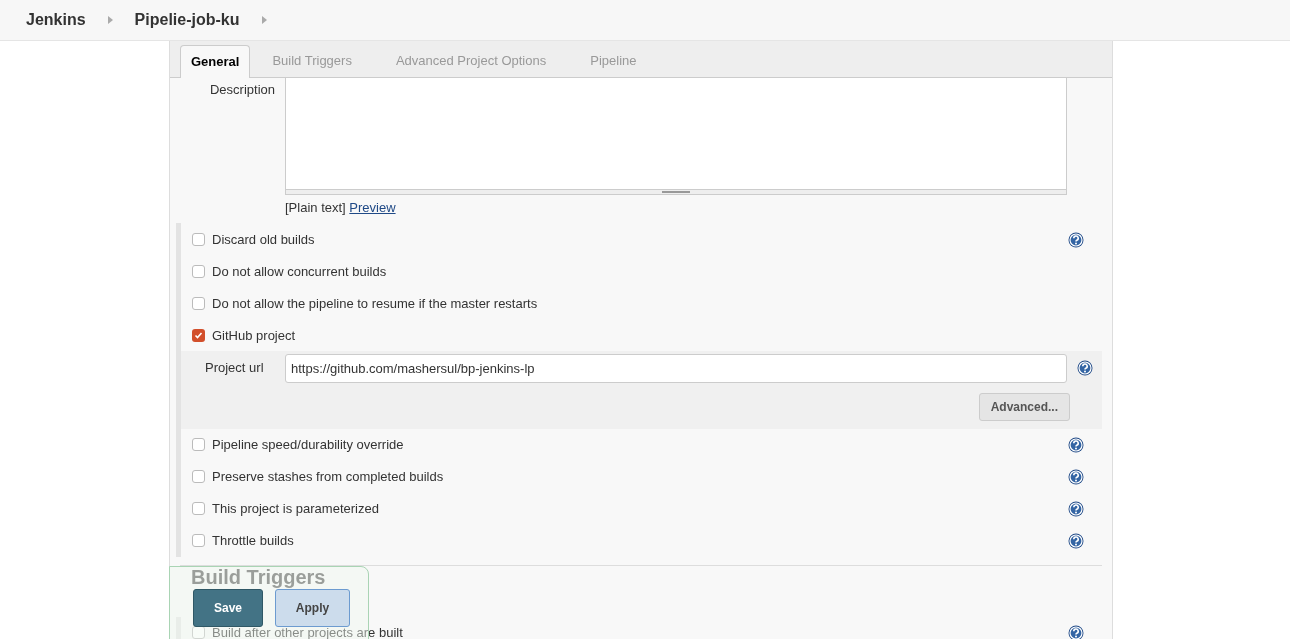 This screenshot has width=1290, height=639. What do you see at coordinates (312, 608) in the screenshot?
I see `apply-button: Apply` at bounding box center [312, 608].